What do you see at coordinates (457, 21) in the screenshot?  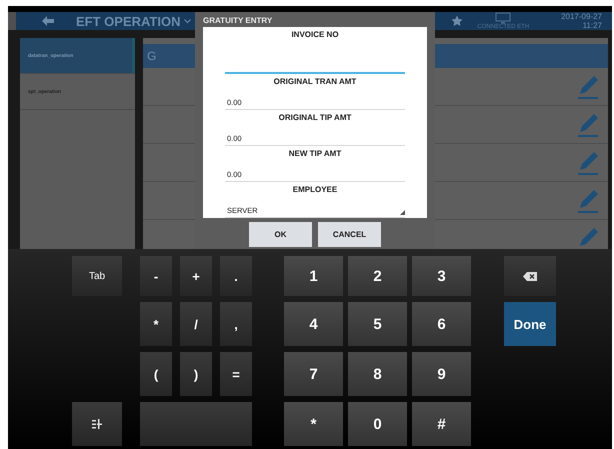 I see `star-icon` at bounding box center [457, 21].